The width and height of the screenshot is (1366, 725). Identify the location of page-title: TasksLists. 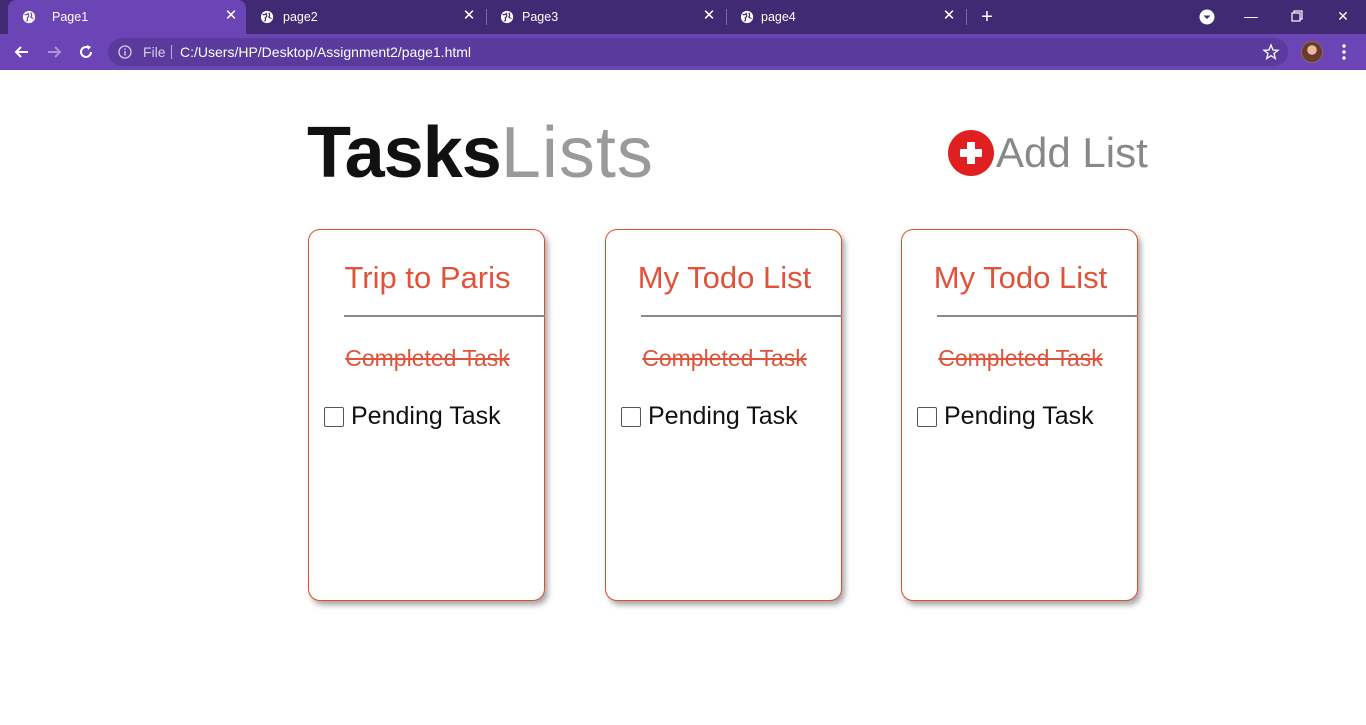
(480, 153).